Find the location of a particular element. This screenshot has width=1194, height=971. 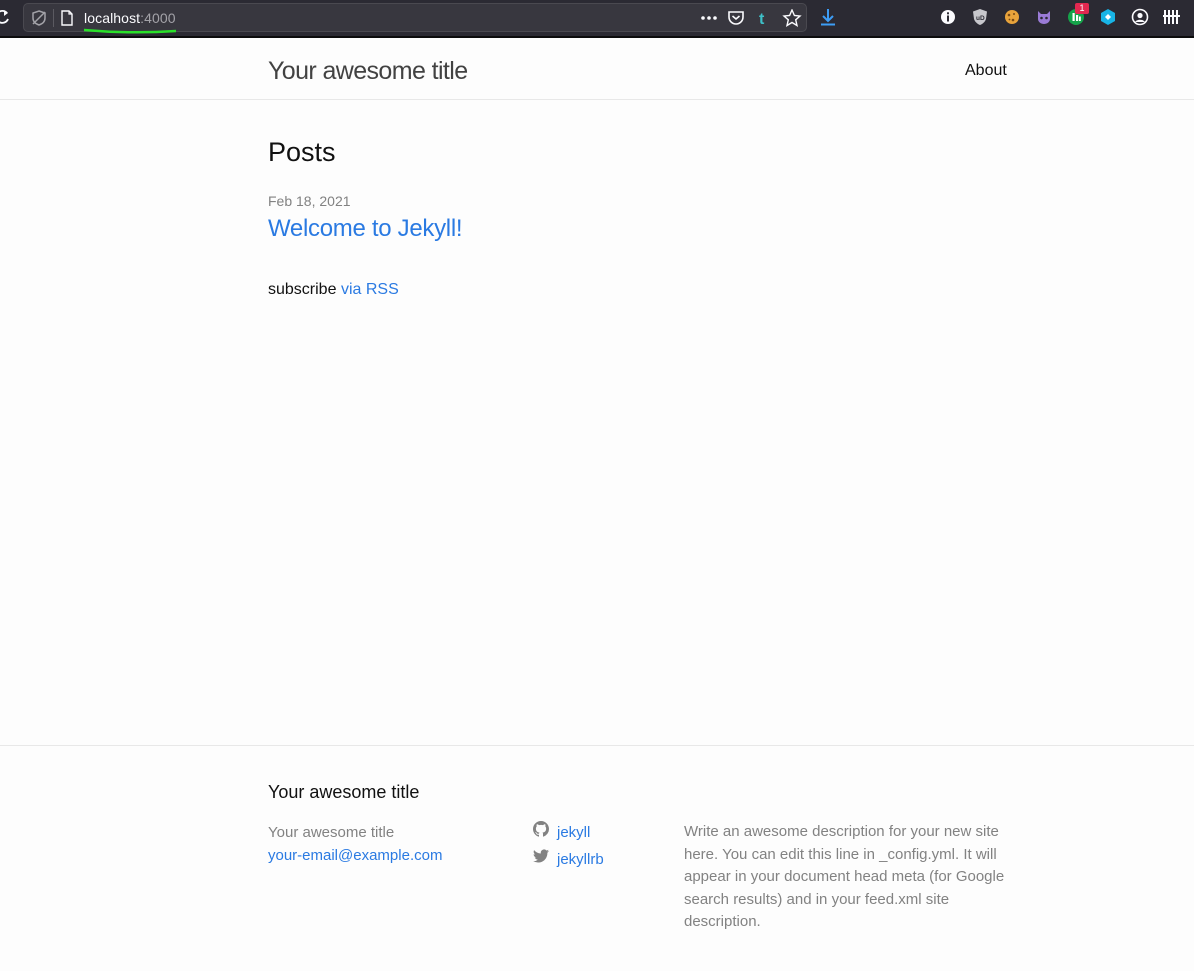

browser-toolbar: localhost:4000 t uD 1 is located at coordinates (597, 19).